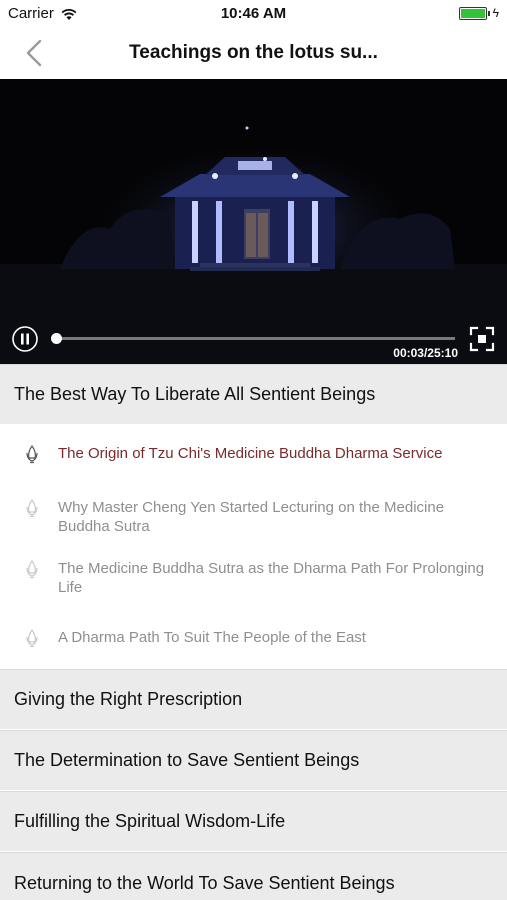 Image resolution: width=507 pixels, height=900 pixels. I want to click on status-right: ϟ, so click(478, 13).